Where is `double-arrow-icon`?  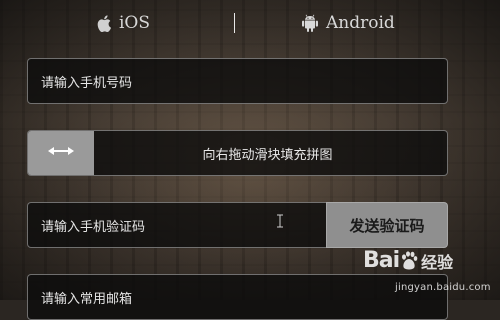 double-arrow-icon is located at coordinates (61, 153).